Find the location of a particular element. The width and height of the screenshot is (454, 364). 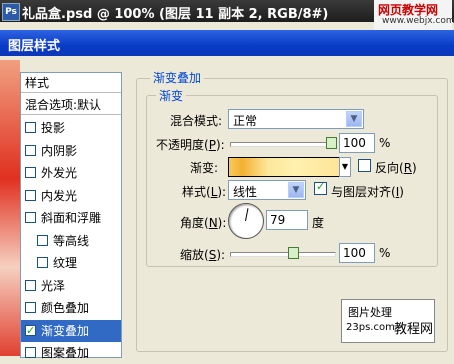

watermark-url: www.webjx.com is located at coordinates (418, 21).